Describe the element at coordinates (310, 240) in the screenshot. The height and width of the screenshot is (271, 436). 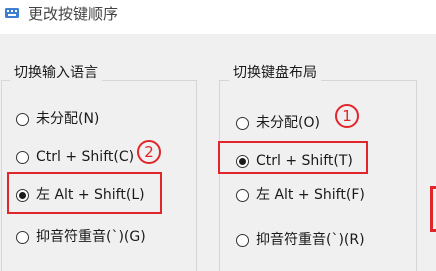
I see `radio-label: 抑音符重音(`)(R)` at that location.